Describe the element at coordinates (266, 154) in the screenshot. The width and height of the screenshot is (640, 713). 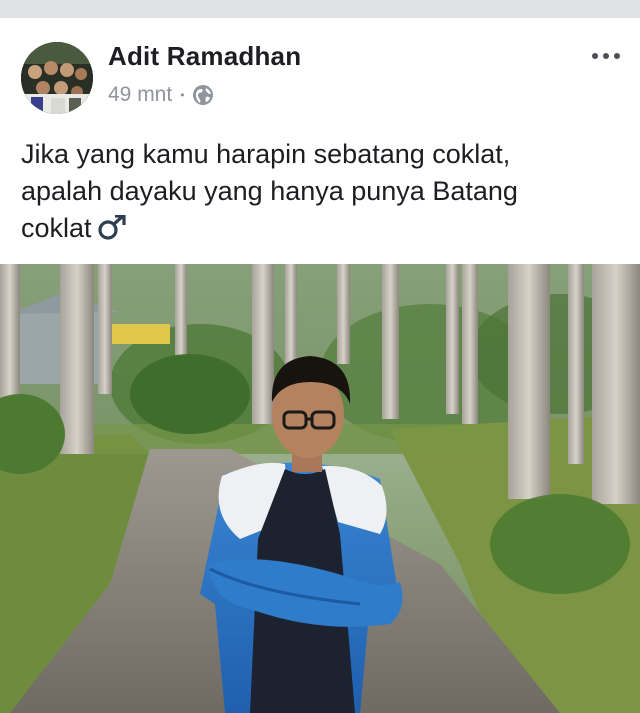
I see `post-text-line: Jika yang kamu harapin sebatang coklat,` at that location.